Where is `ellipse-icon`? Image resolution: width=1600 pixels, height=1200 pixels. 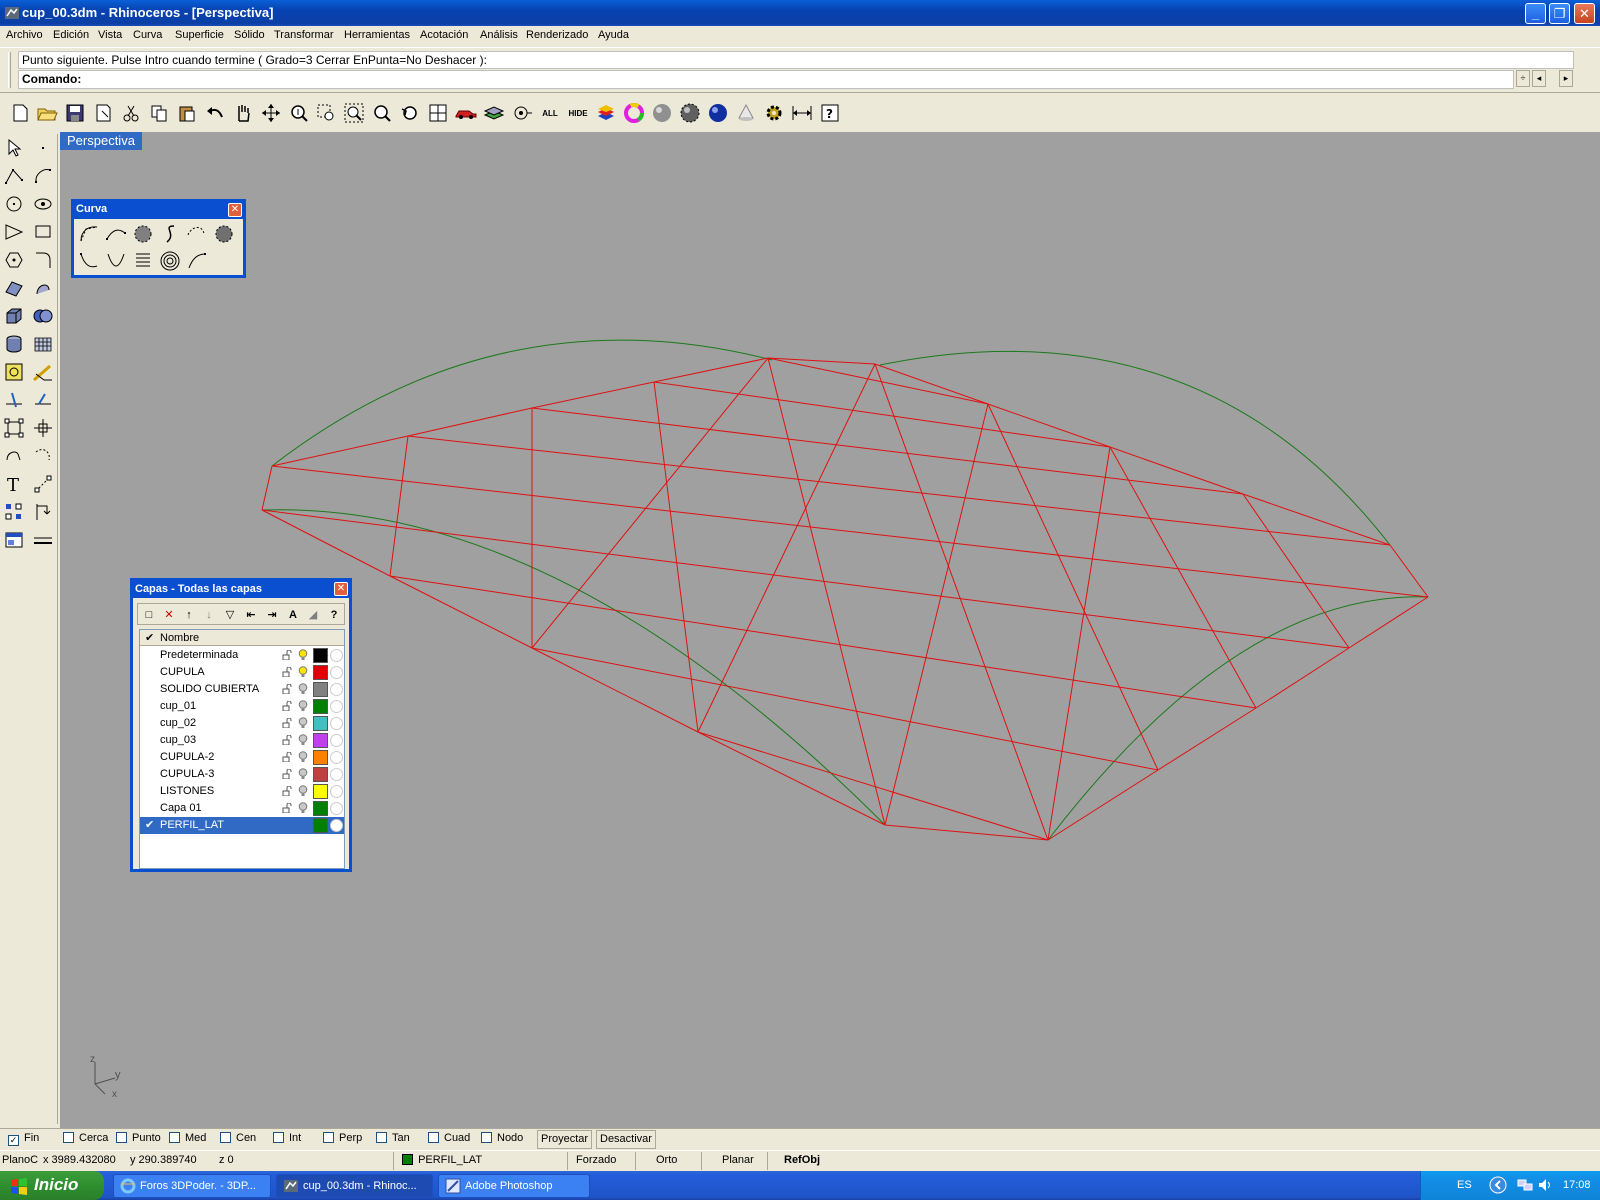
ellipse-icon is located at coordinates (43, 204).